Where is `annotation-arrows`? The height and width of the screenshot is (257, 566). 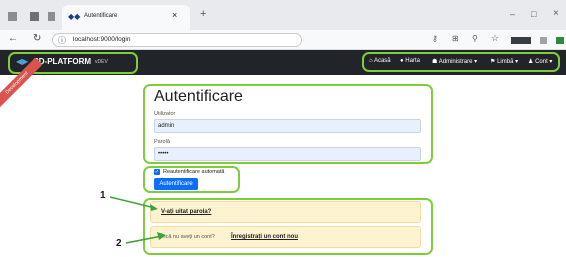 annotation-arrows is located at coordinates (137, 220).